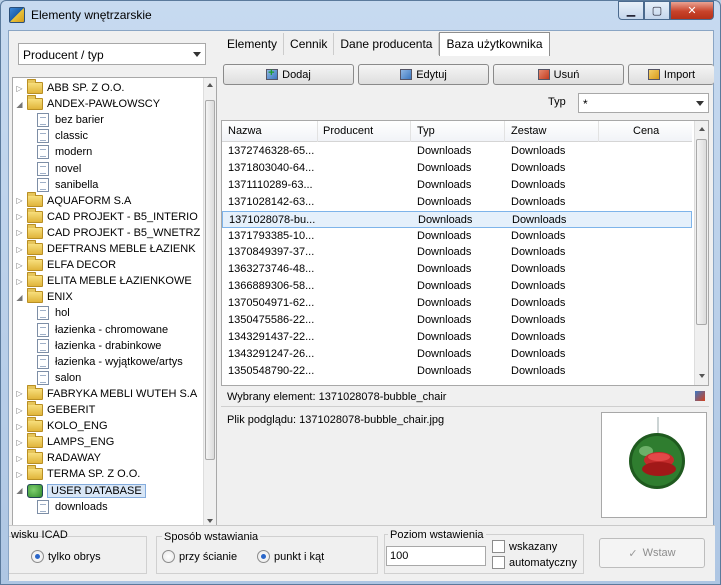 The width and height of the screenshot is (721, 585). I want to click on tree-node-item: ▷ ABB SP. Z O.O., so click(69, 87).